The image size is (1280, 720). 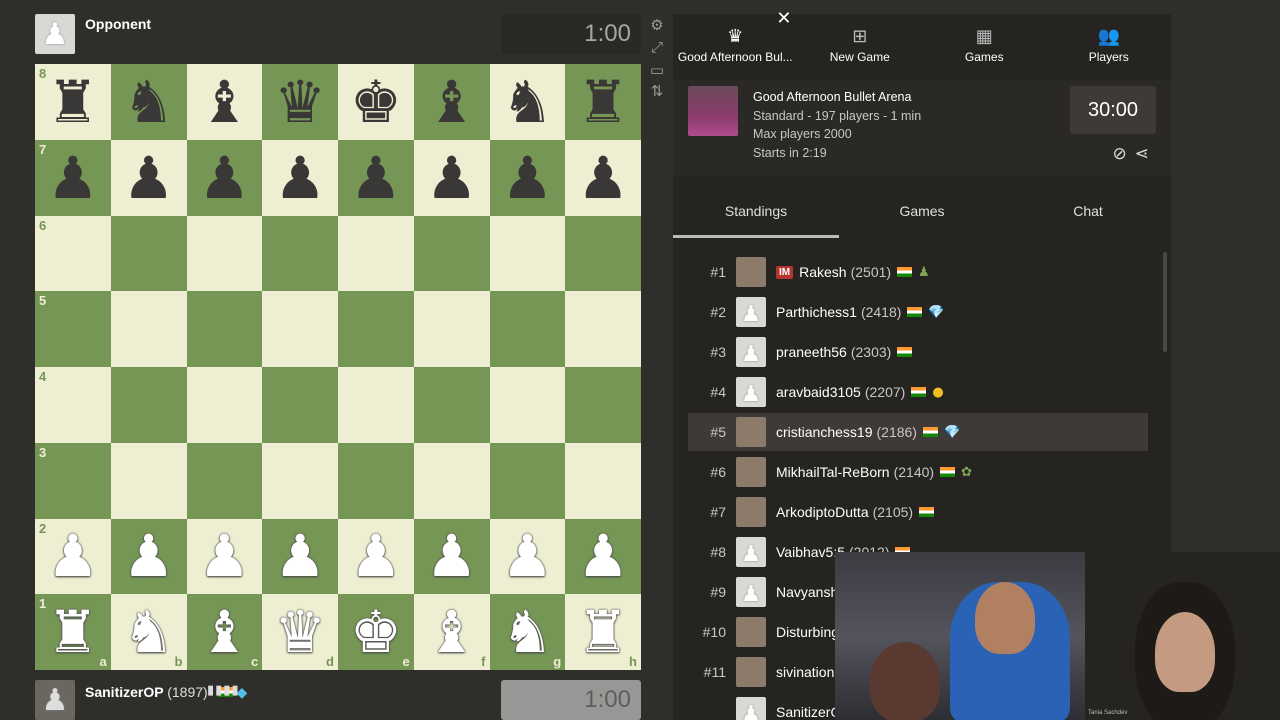 I want to click on square-a8: 8 ♜, so click(x=73, y=102).